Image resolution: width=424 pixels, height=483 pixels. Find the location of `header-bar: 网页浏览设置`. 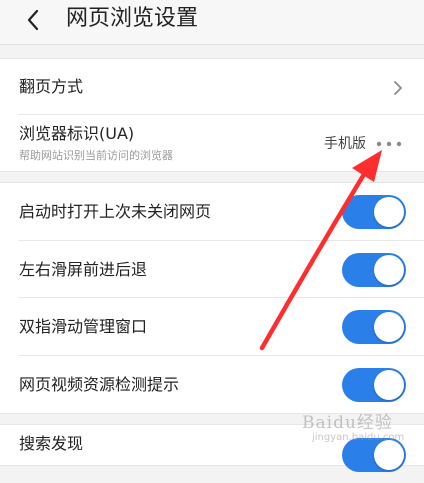

header-bar: 网页浏览设置 is located at coordinates (212, 22).